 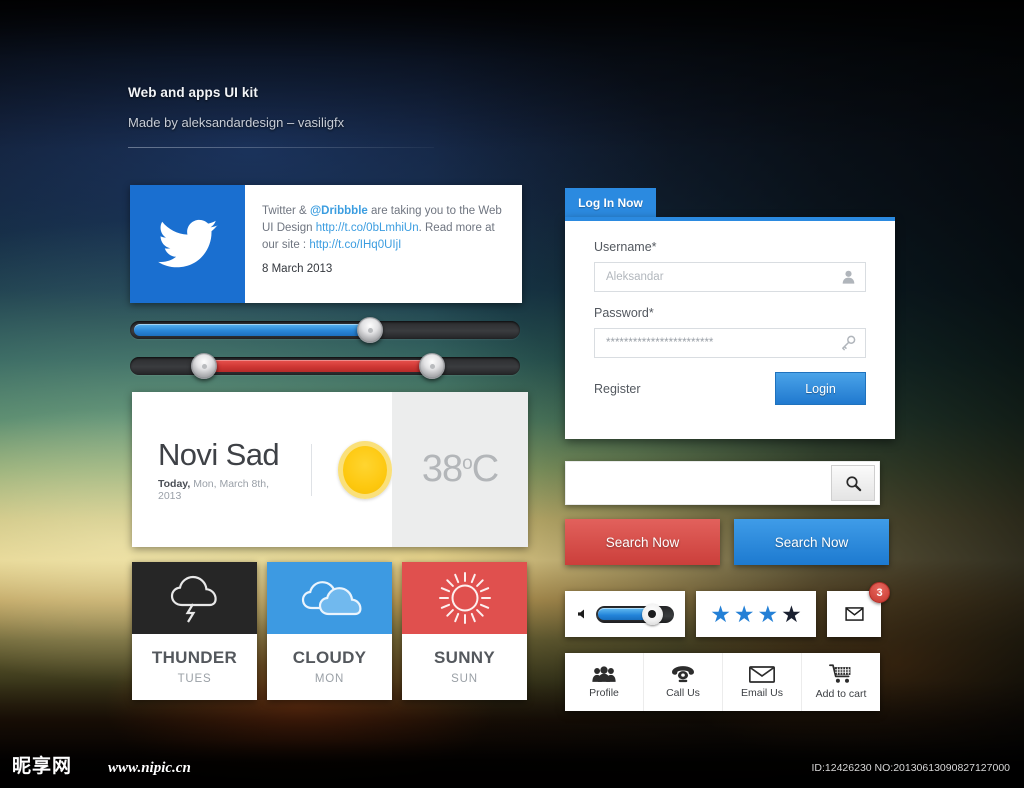 I want to click on action-item-label: Profile, so click(x=604, y=692).